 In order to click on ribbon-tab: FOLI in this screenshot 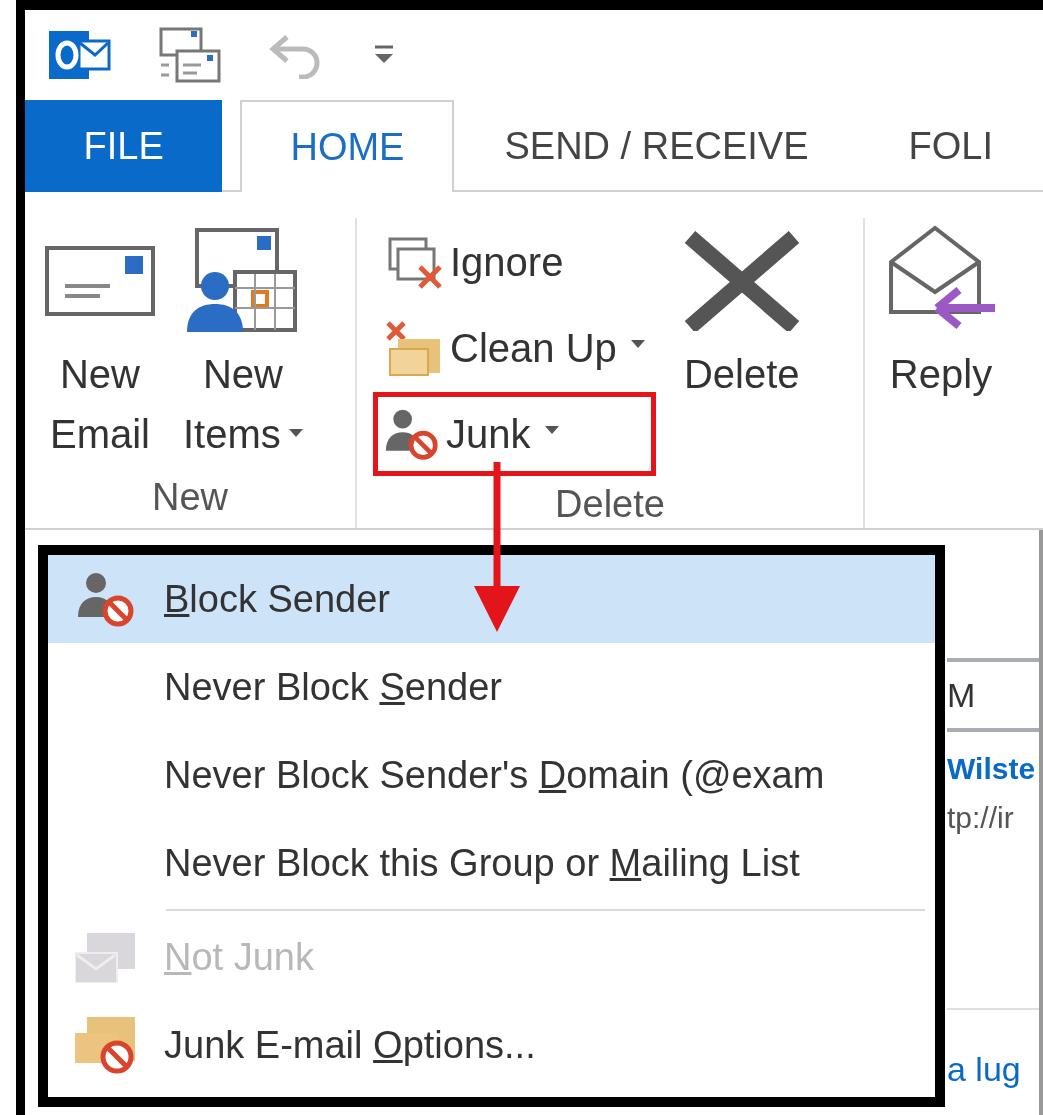, I will do `click(950, 146)`.